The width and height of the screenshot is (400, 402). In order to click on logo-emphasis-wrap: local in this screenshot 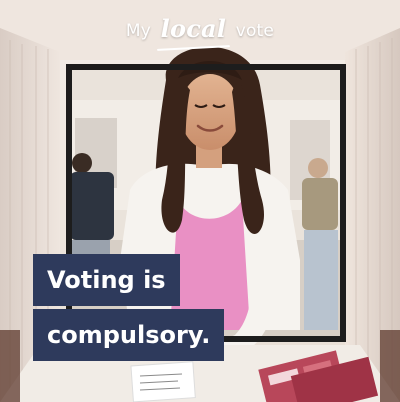, I will do `click(193, 32)`.